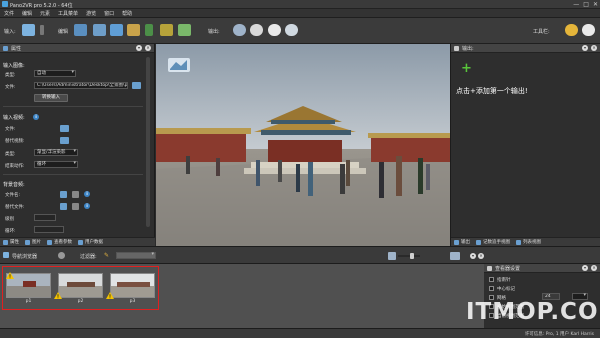 The image size is (600, 338). What do you see at coordinates (274, 30) in the screenshot?
I see `clock-icon` at bounding box center [274, 30].